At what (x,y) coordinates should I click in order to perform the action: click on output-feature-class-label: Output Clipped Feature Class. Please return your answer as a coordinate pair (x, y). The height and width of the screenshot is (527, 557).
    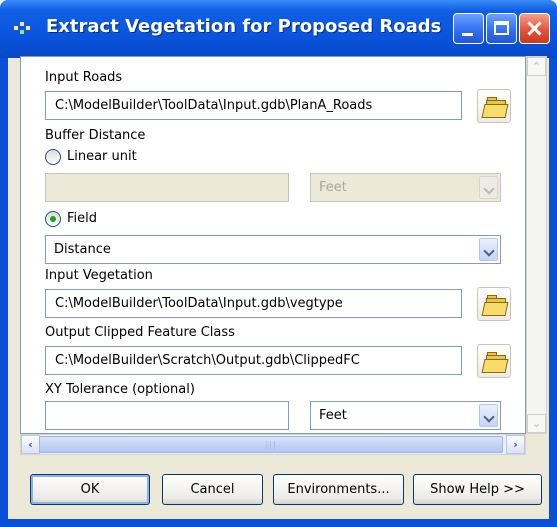
    Looking at the image, I should click on (140, 332).